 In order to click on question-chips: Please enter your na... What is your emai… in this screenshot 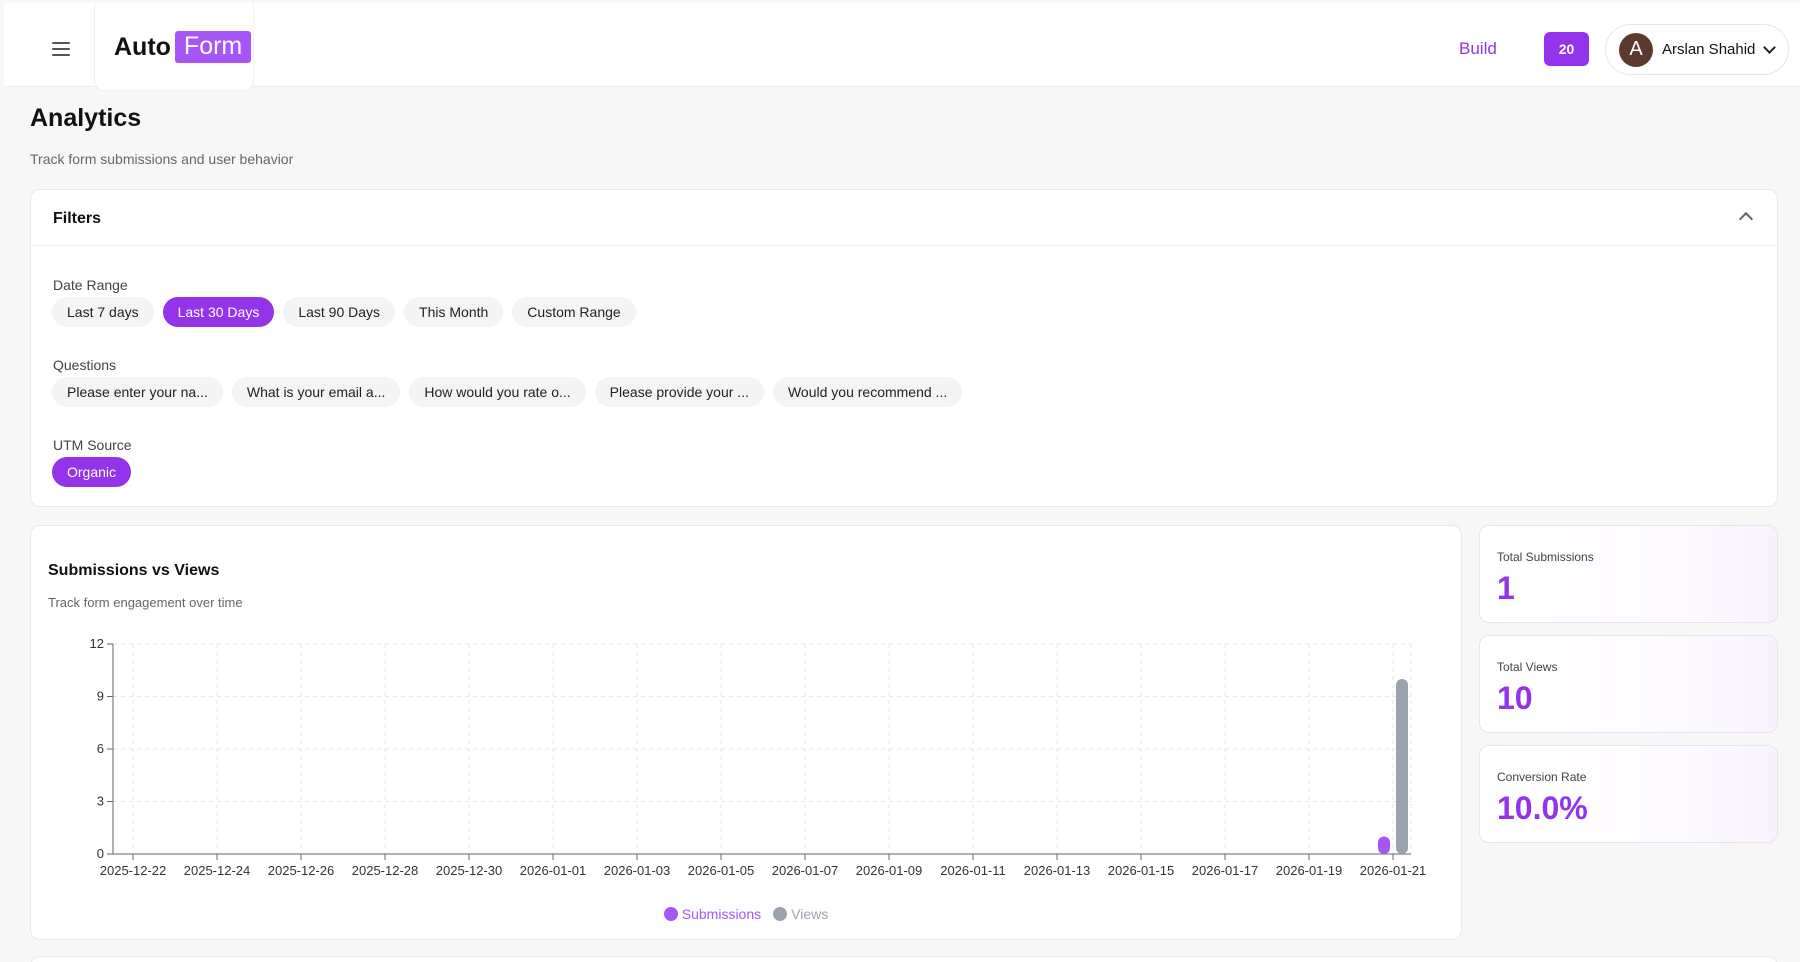, I will do `click(507, 392)`.